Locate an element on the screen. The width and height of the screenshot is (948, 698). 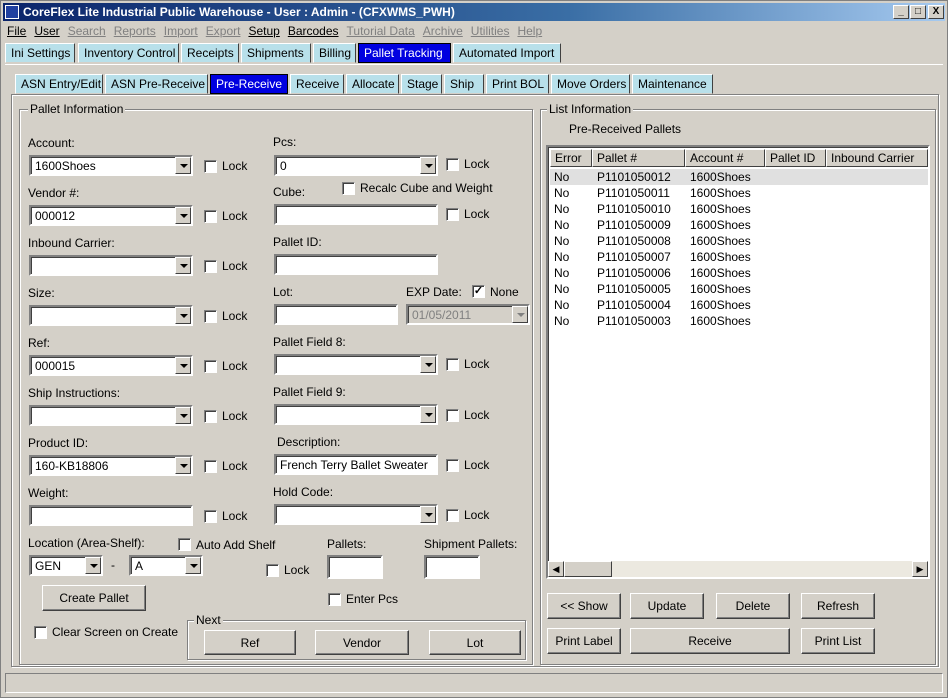
pallet-field-8-select is located at coordinates (356, 364).